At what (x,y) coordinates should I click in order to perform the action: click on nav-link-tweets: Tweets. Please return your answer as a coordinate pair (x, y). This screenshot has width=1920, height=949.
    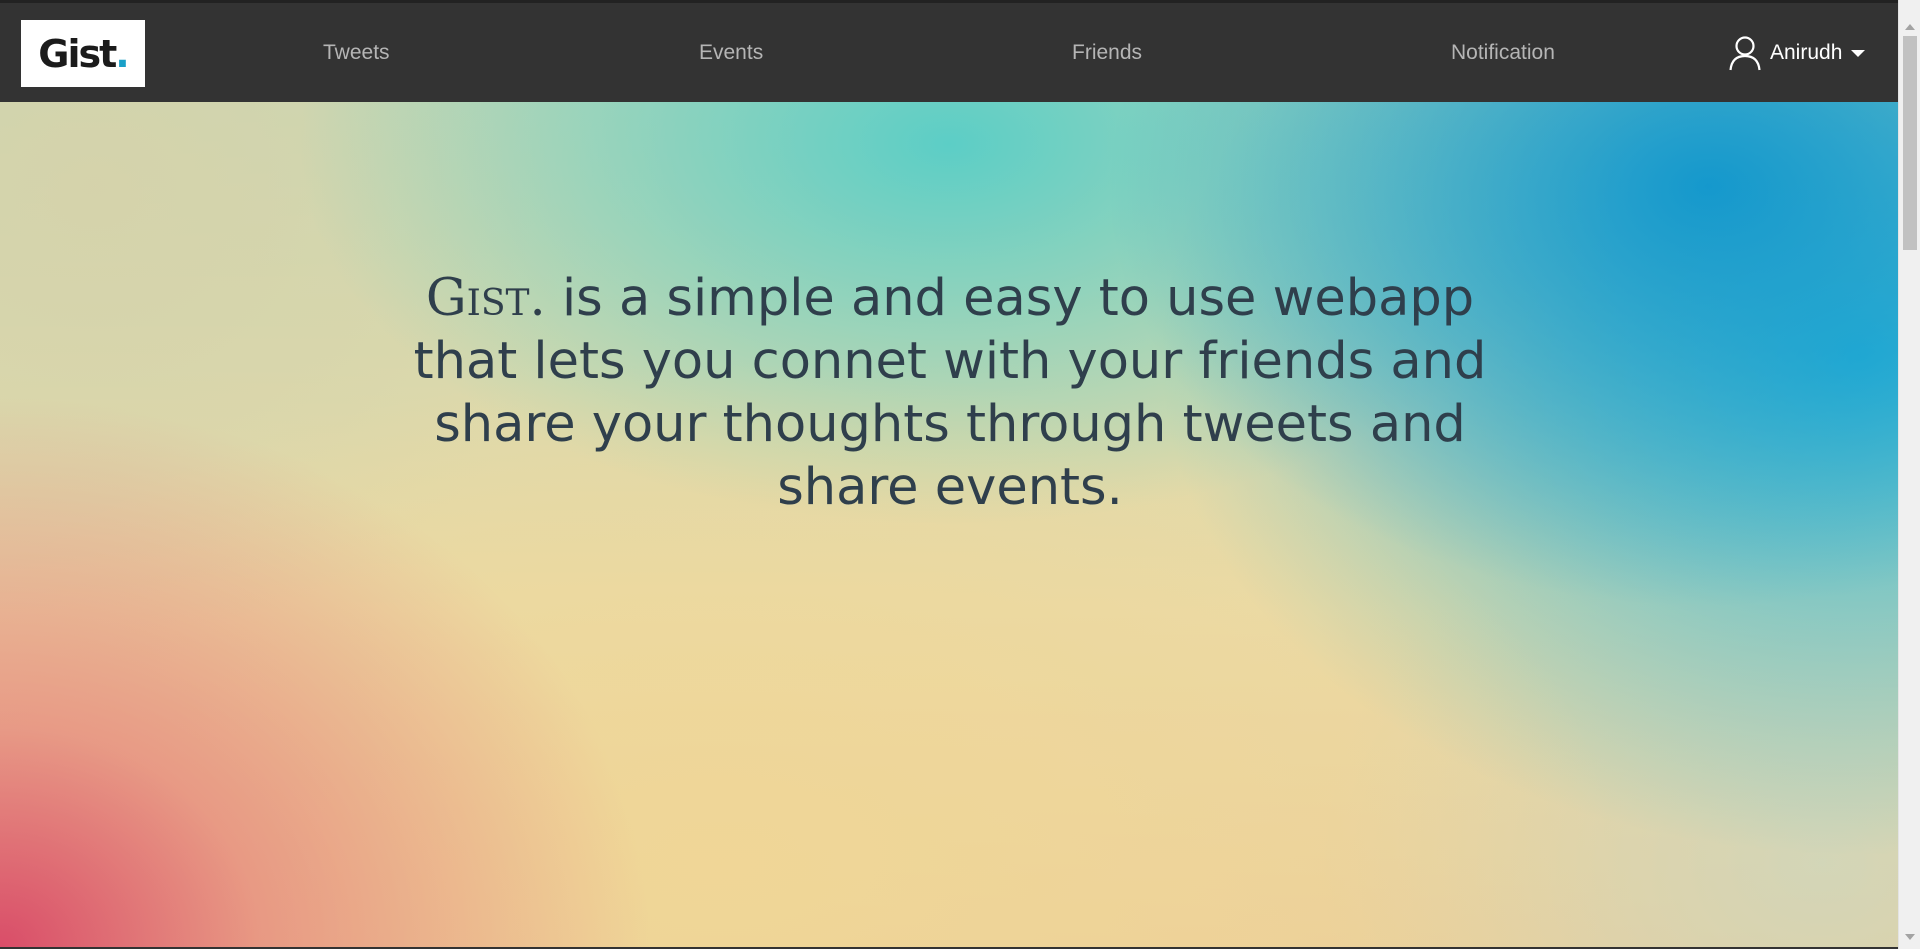
    Looking at the image, I should click on (356, 53).